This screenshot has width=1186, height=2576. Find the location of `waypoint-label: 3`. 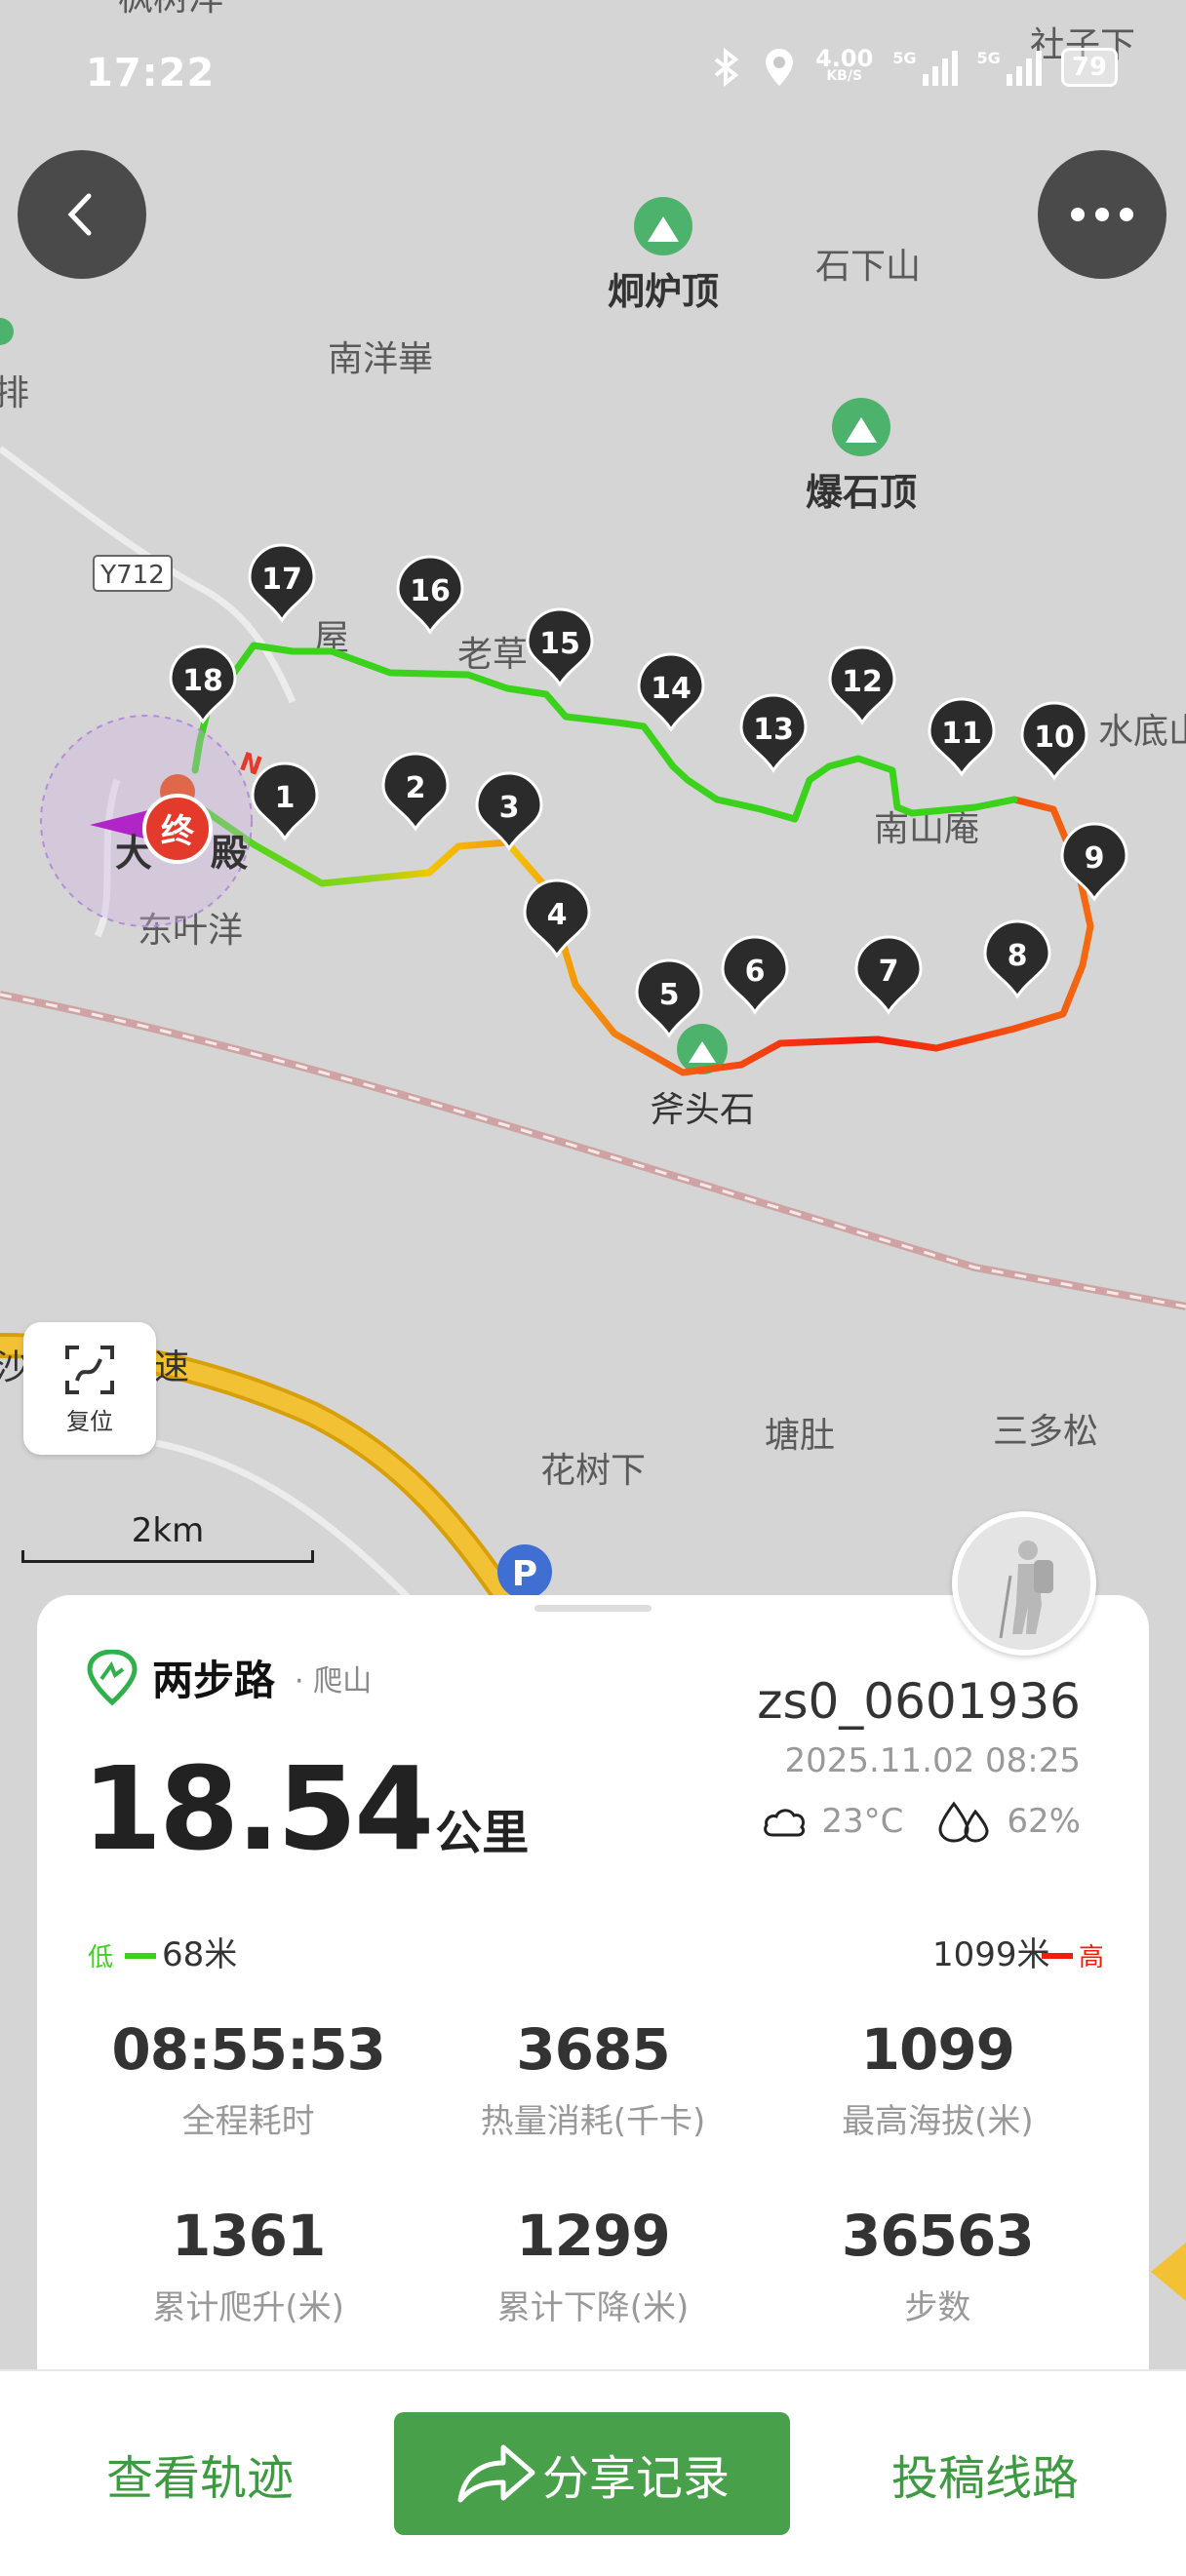

waypoint-label: 3 is located at coordinates (509, 808).